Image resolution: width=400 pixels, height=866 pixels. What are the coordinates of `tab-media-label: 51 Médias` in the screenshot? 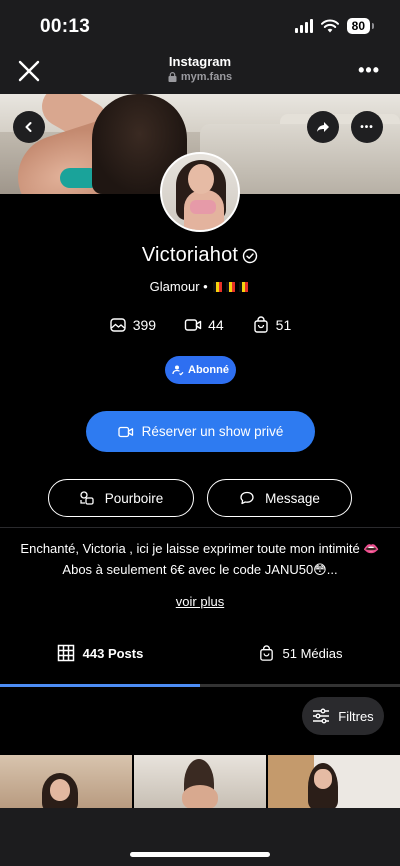 It's located at (312, 653).